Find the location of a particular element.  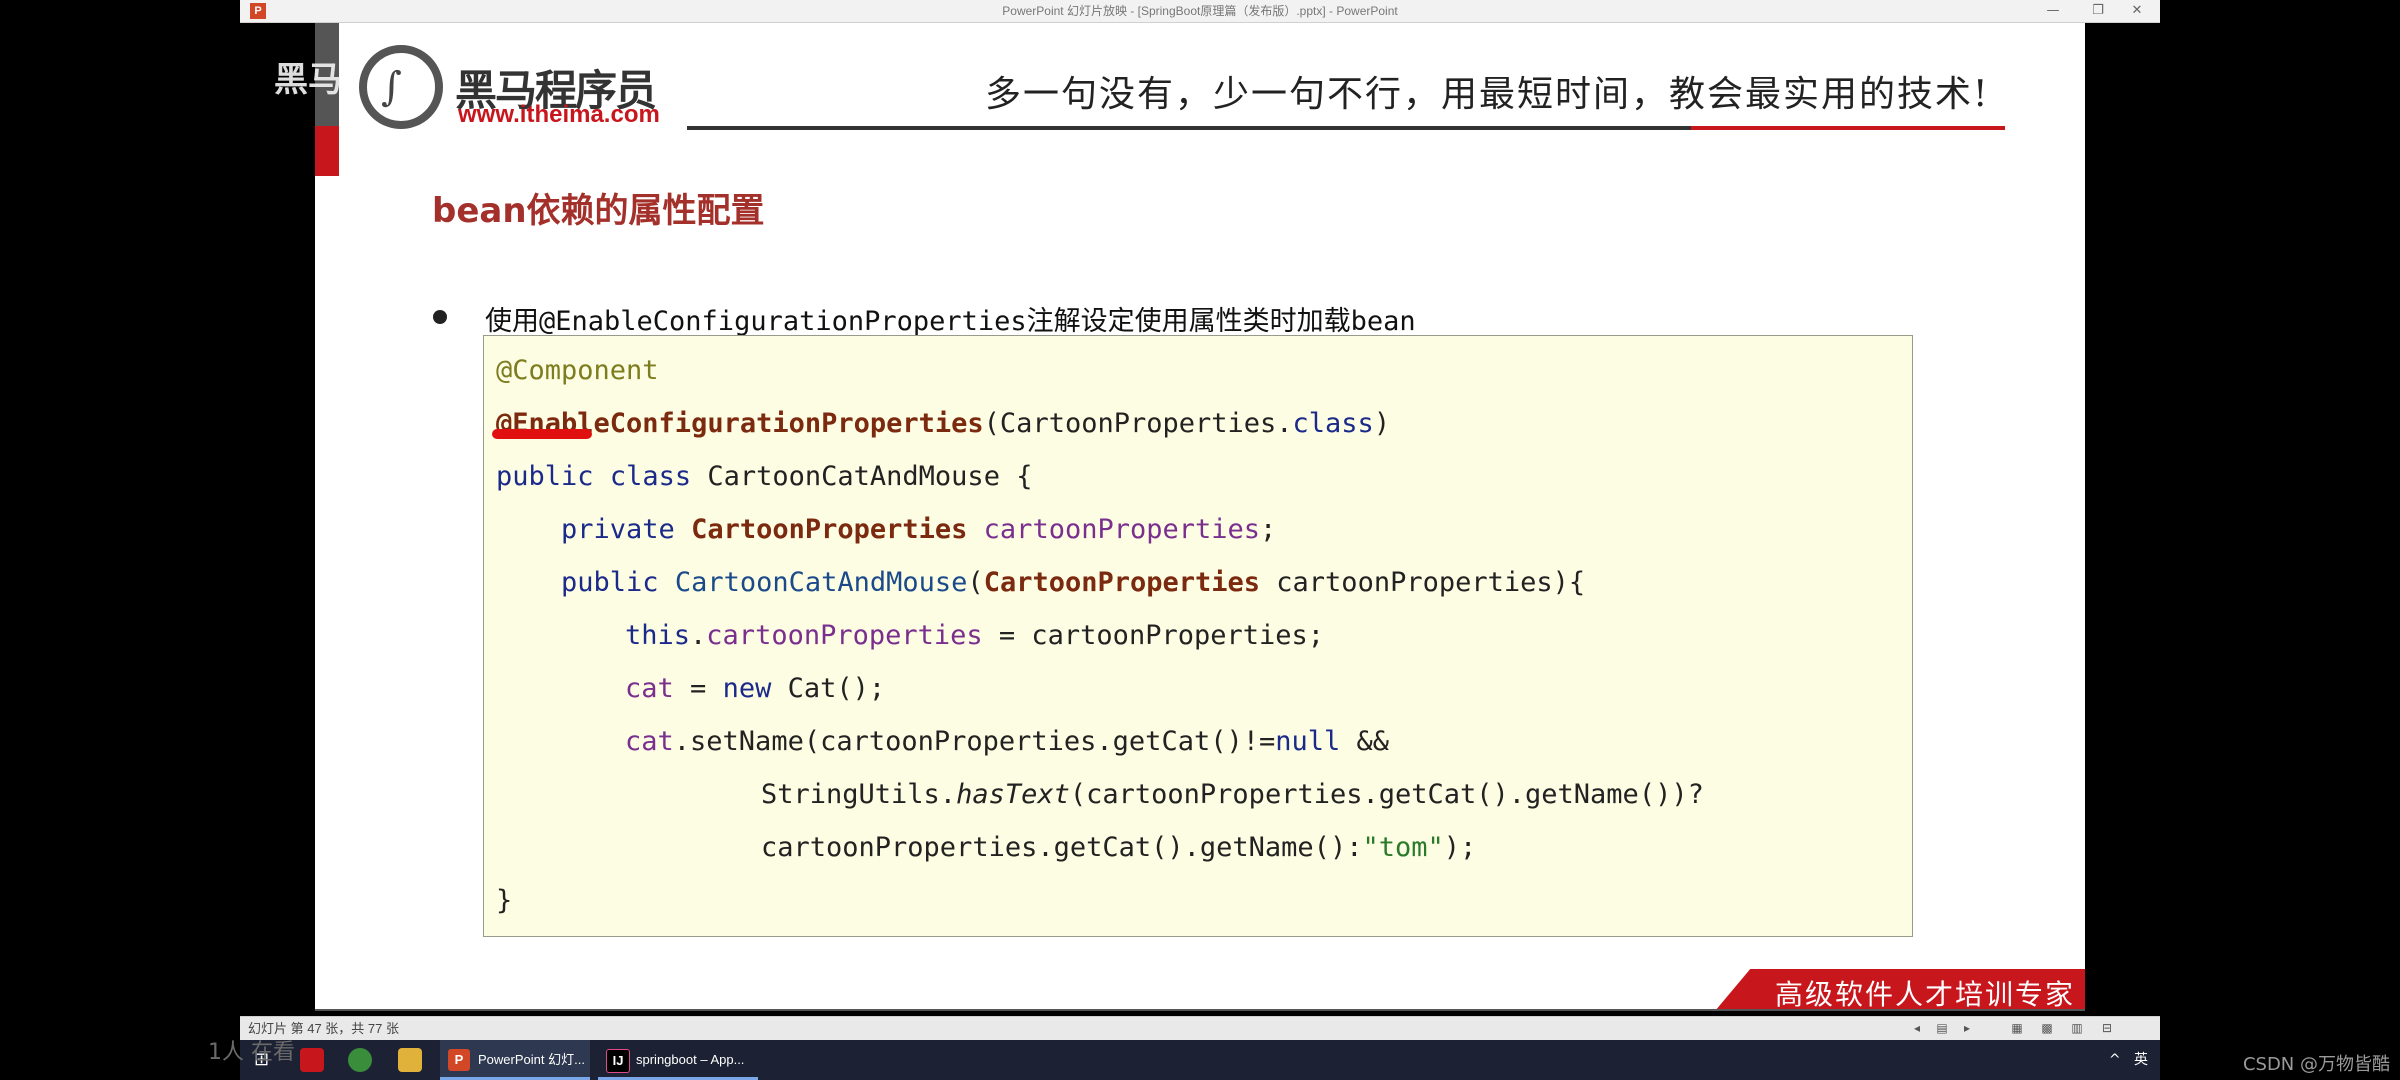

footer-tagline: 高级软件人才培训专家 is located at coordinates (1925, 994).